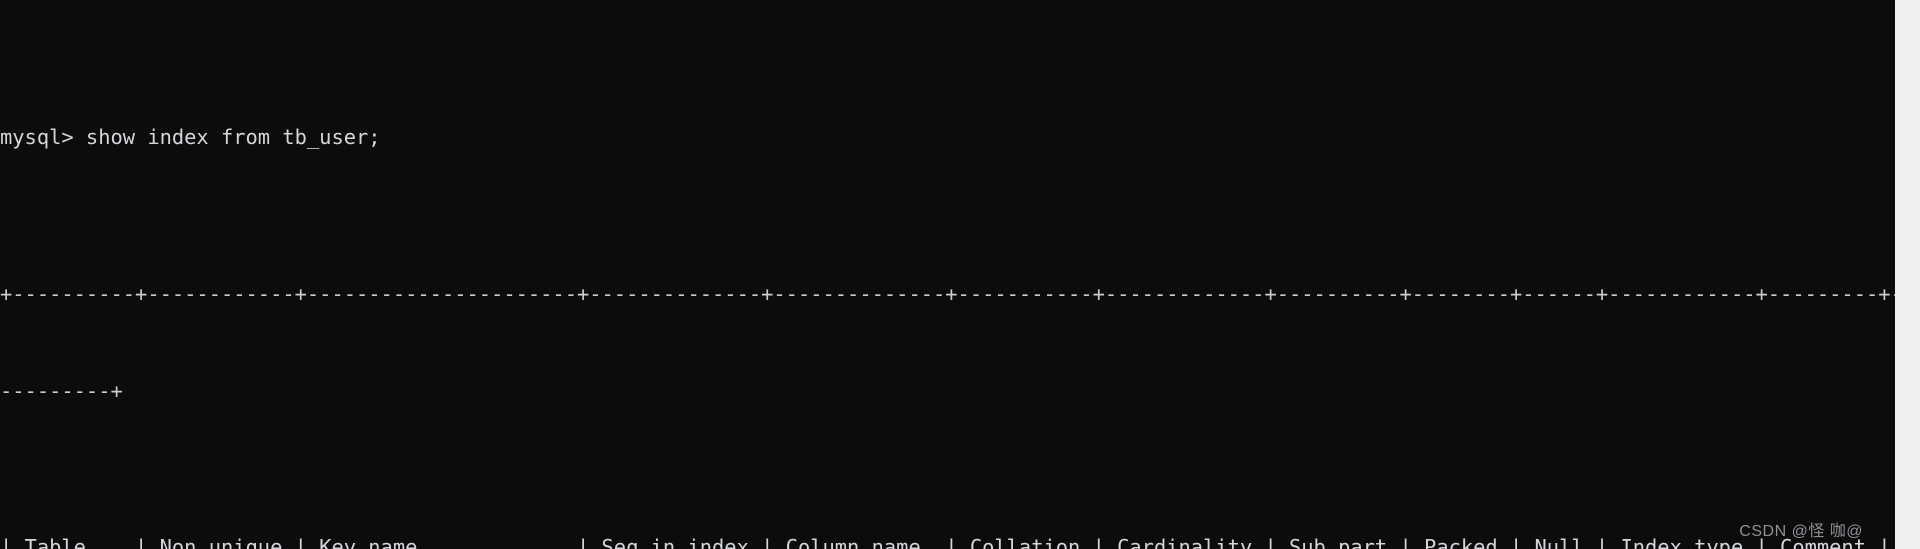  I want to click on terminal-prompt-line: mysql> show index from tb_user;, so click(190, 137).